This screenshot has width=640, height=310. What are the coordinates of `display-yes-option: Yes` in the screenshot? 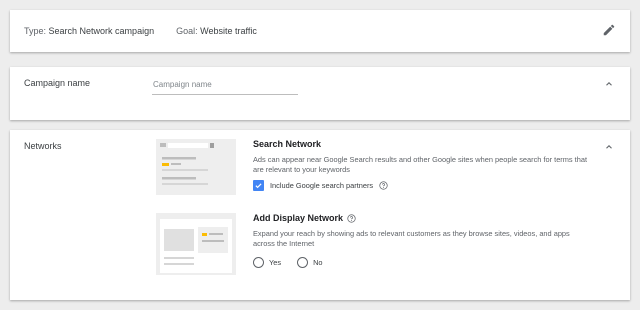 It's located at (267, 262).